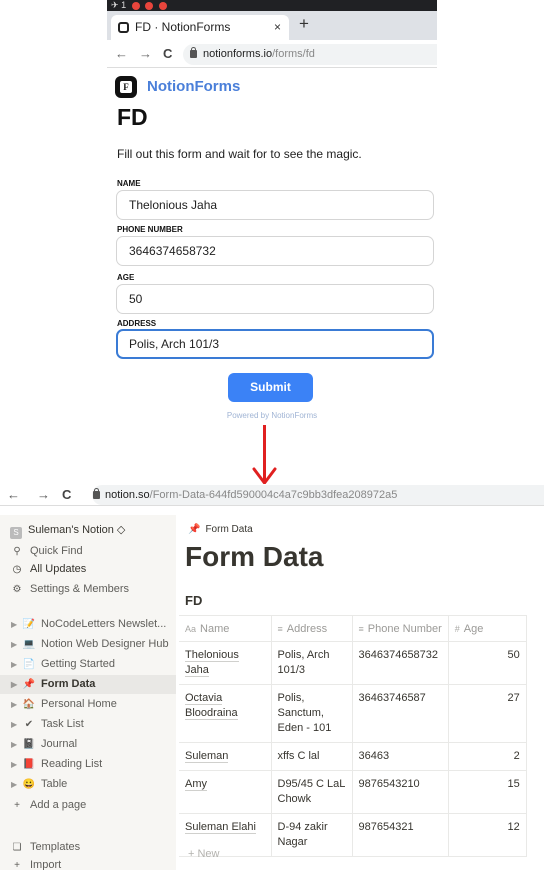  Describe the element at coordinates (193, 600) in the screenshot. I see `database-title: FD` at that location.